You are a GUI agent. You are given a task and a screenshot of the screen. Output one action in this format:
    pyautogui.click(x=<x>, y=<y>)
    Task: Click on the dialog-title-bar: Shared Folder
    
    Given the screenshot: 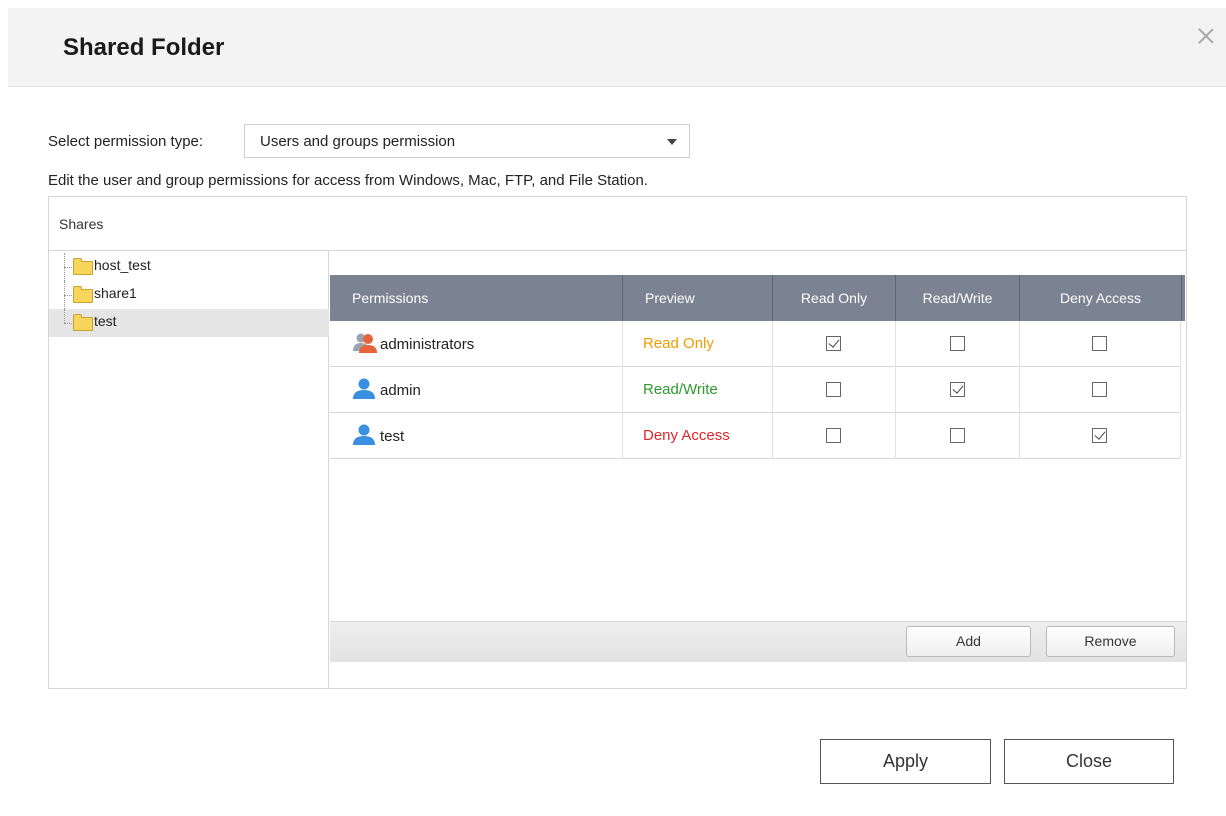 What is the action you would take?
    pyautogui.click(x=617, y=47)
    